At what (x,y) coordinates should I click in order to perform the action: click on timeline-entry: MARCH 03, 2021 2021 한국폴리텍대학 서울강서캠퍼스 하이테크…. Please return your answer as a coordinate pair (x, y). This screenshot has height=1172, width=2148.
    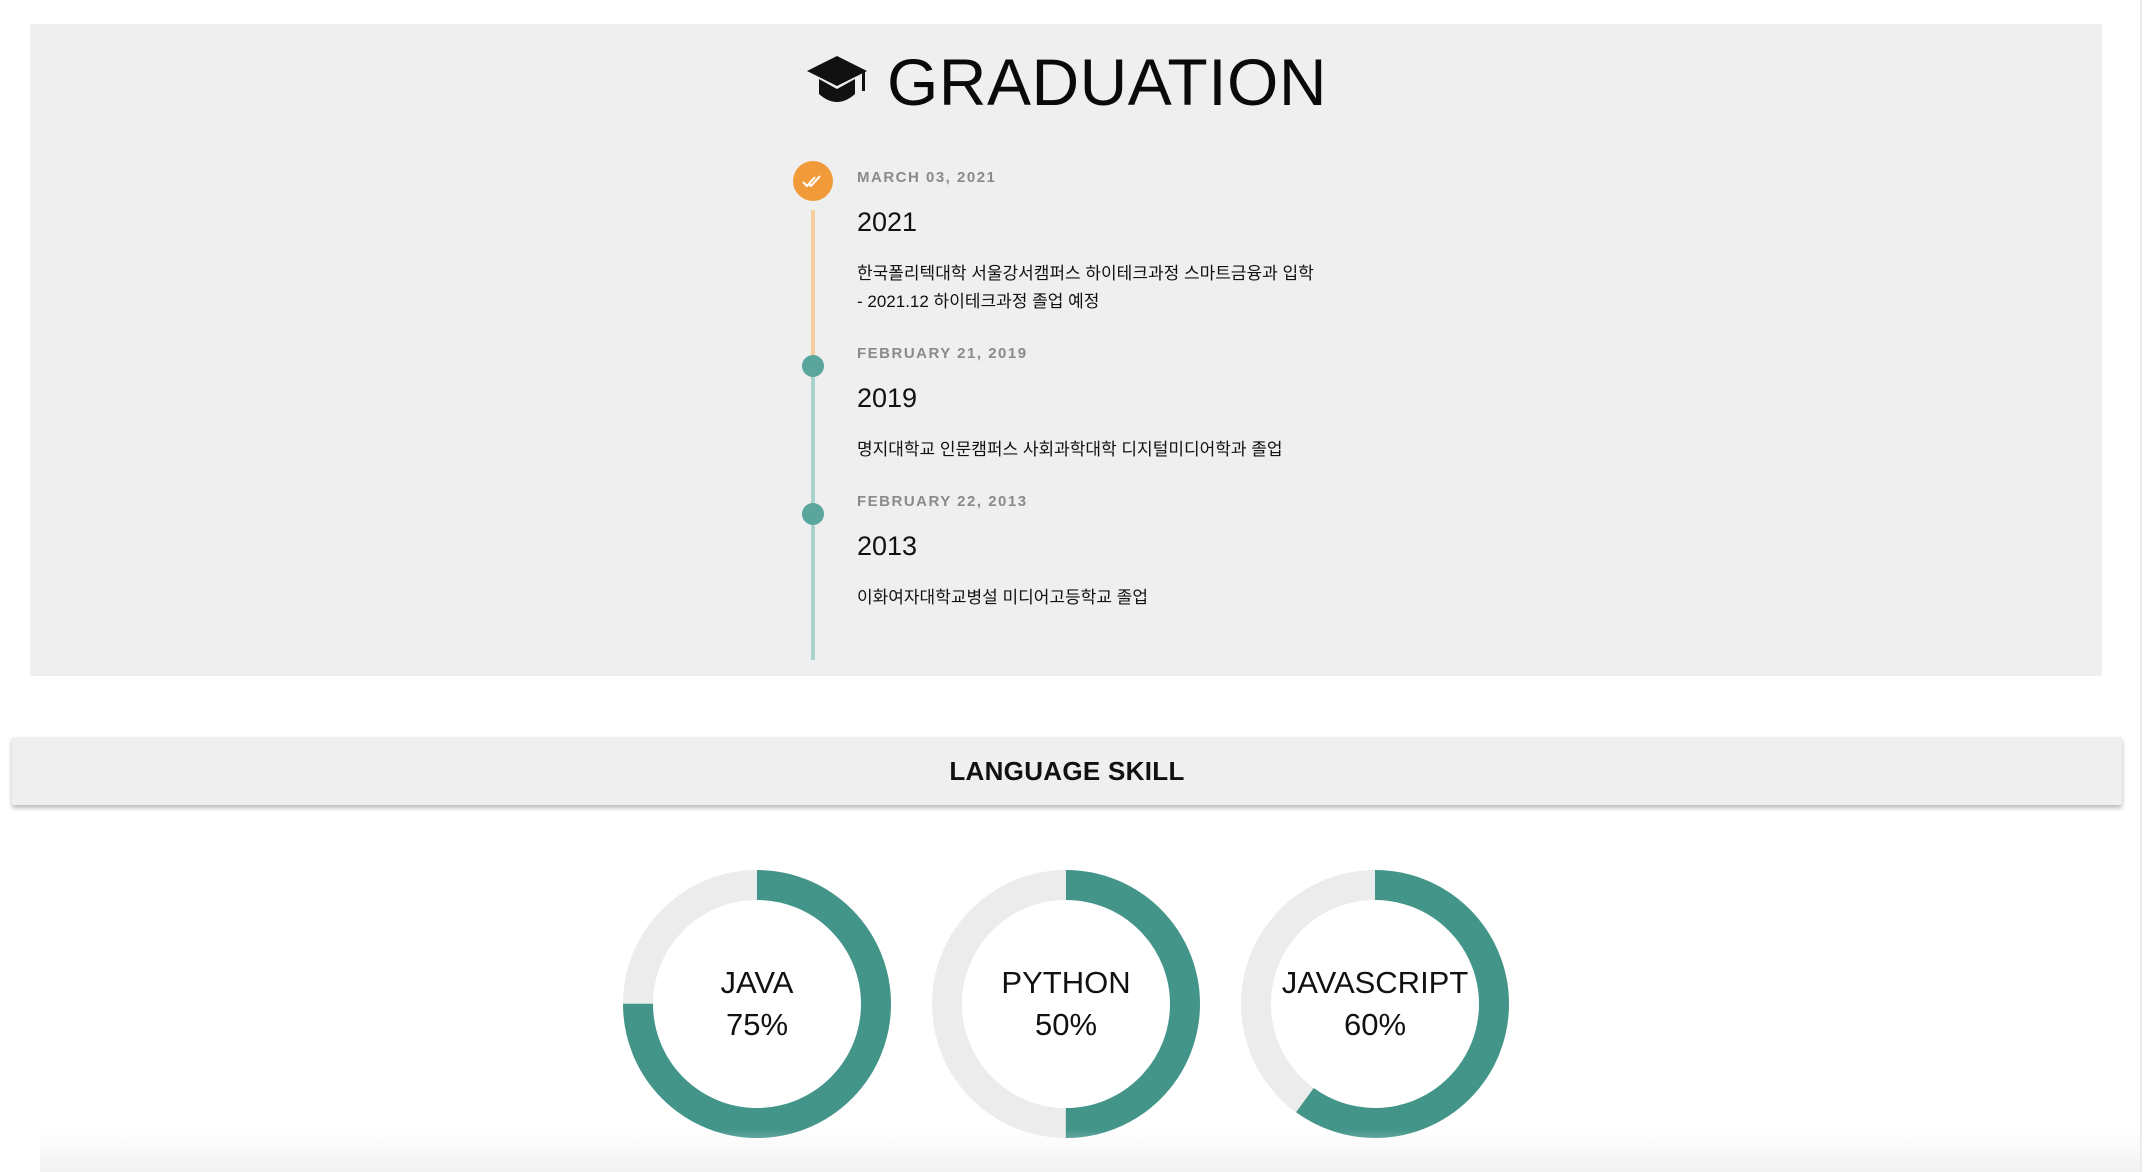
    Looking at the image, I should click on (1207, 242).